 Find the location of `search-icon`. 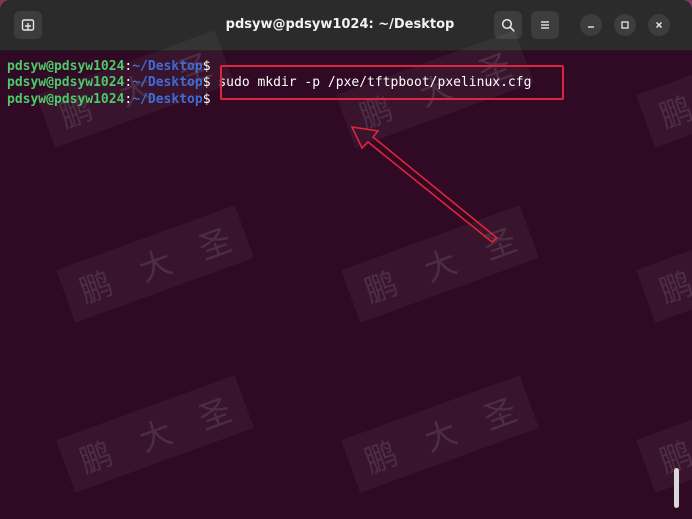

search-icon is located at coordinates (508, 25).